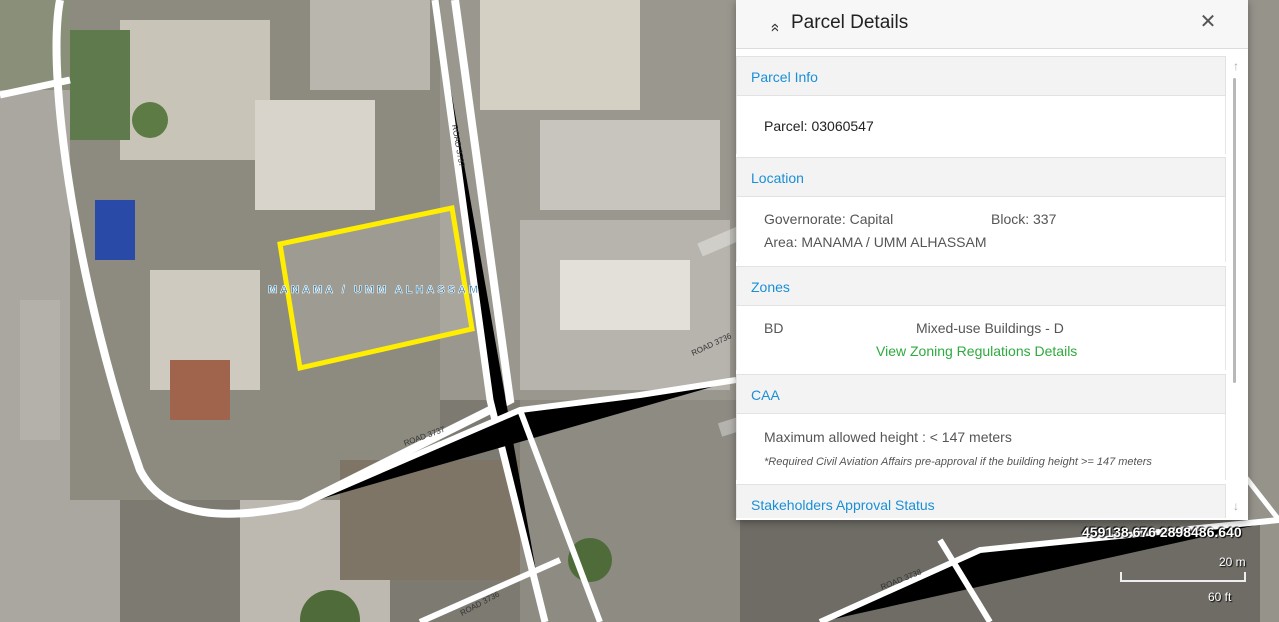 The width and height of the screenshot is (1279, 622). I want to click on section-title: Parcel Info, so click(784, 77).